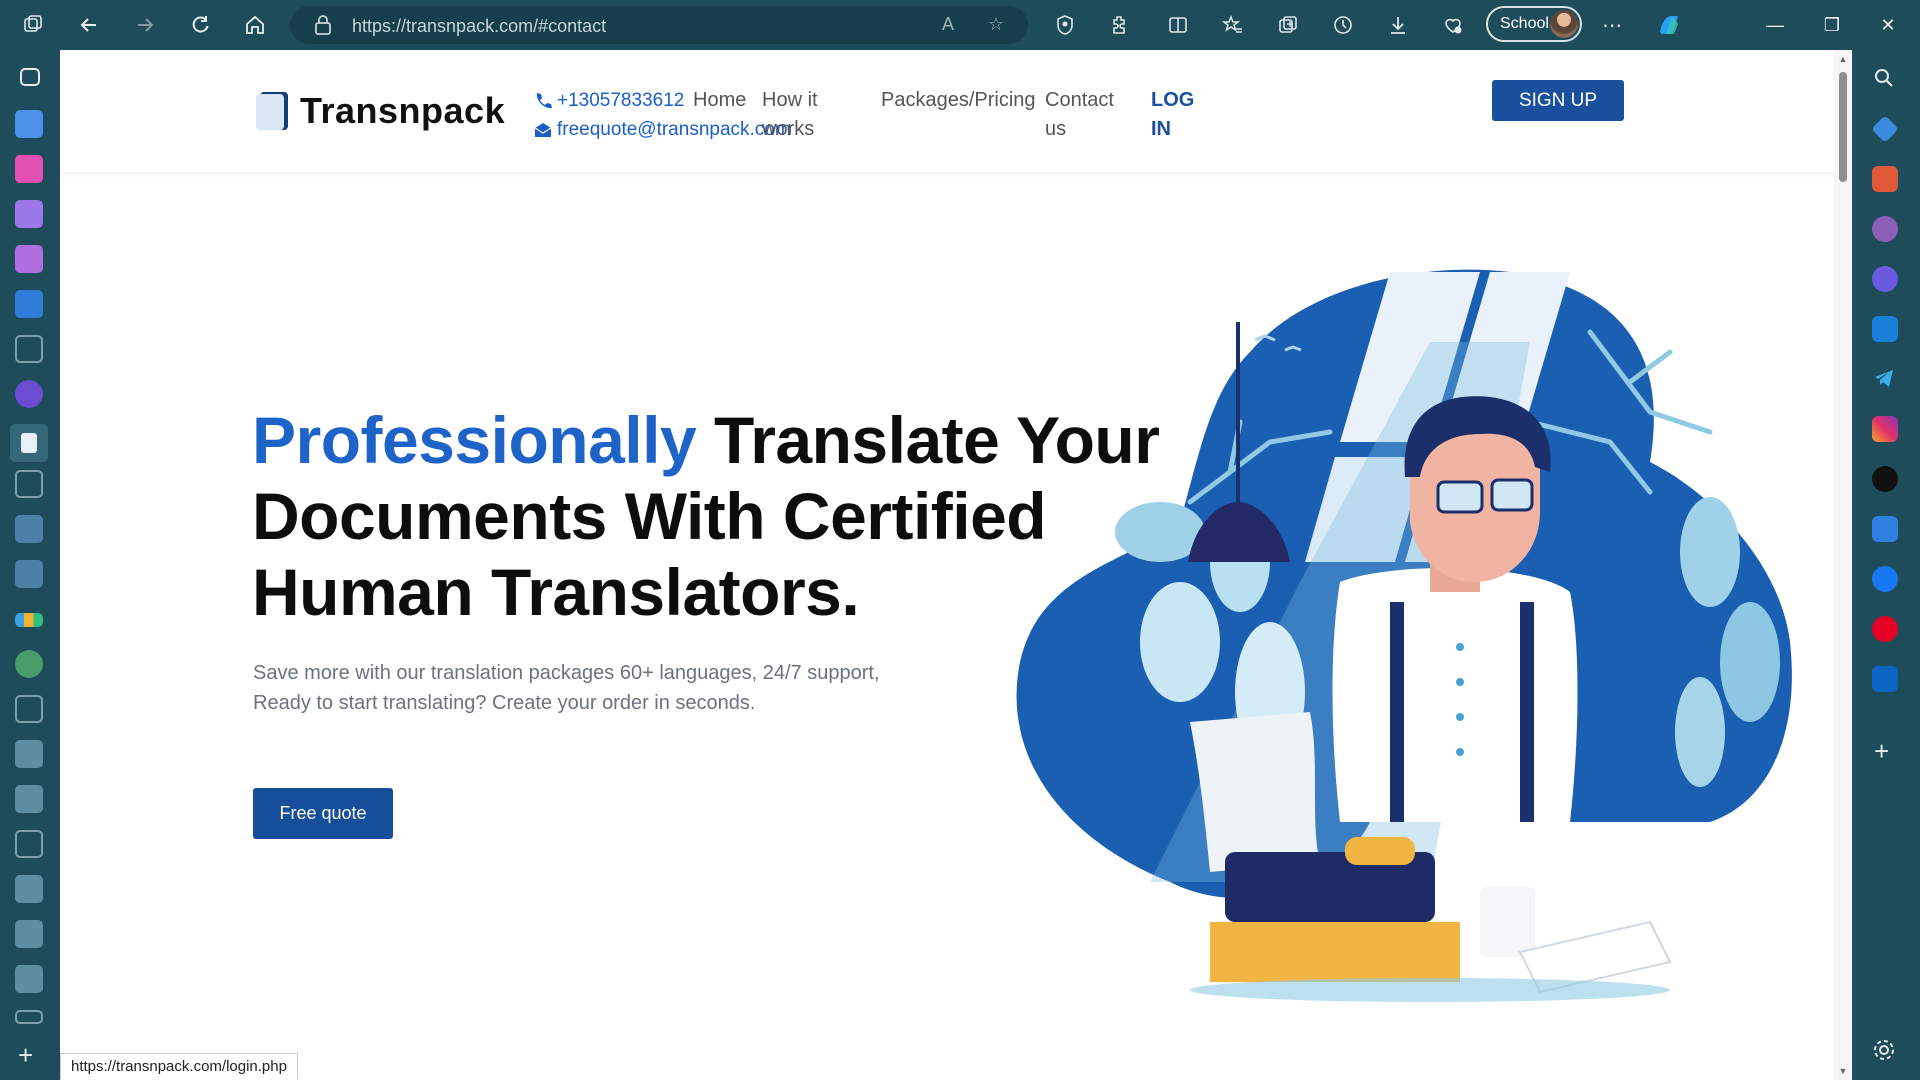  I want to click on hero-title-part3: Human Translators., so click(556, 592).